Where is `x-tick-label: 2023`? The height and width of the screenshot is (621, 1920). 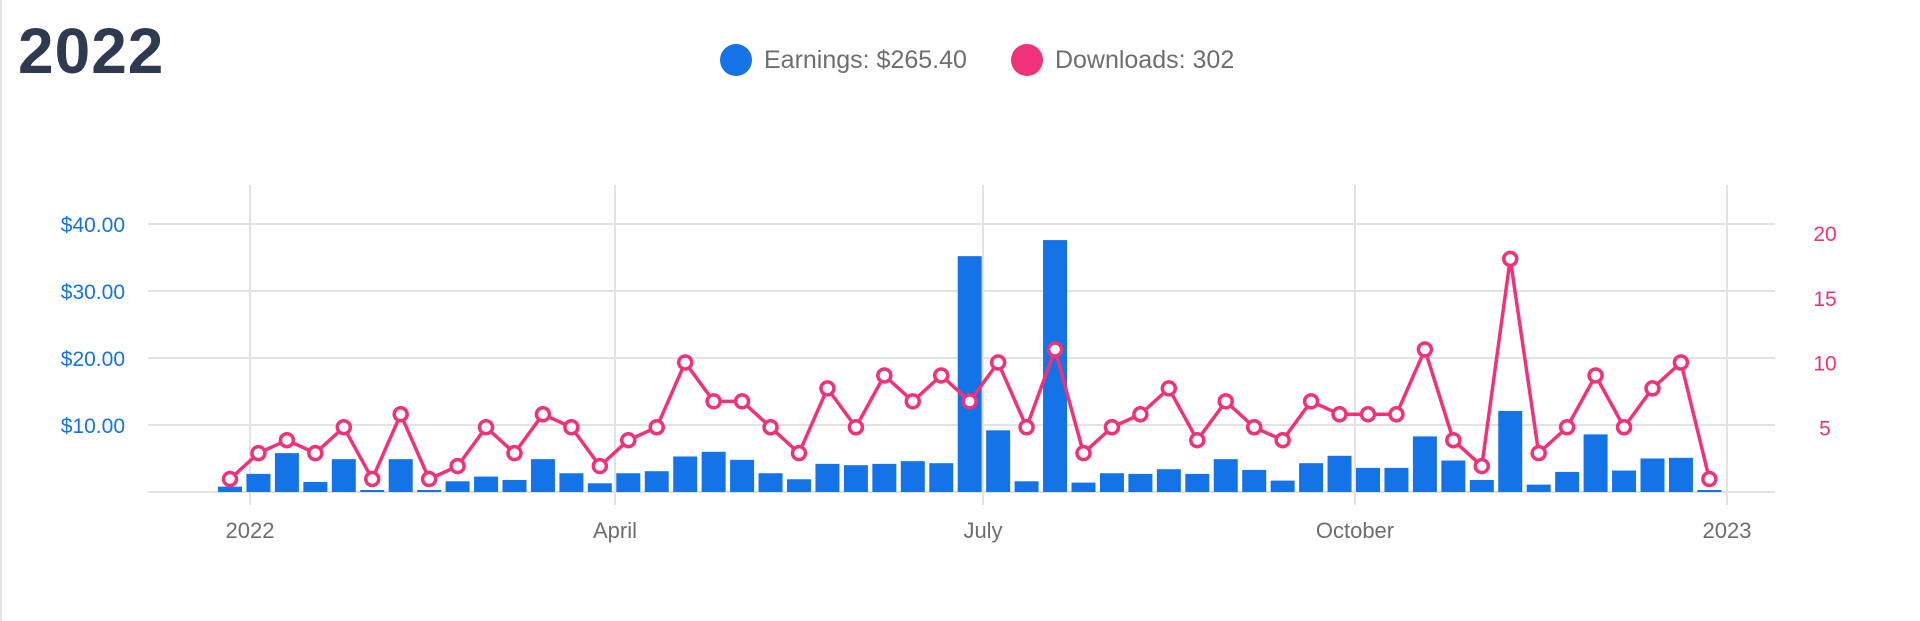 x-tick-label: 2023 is located at coordinates (1727, 530).